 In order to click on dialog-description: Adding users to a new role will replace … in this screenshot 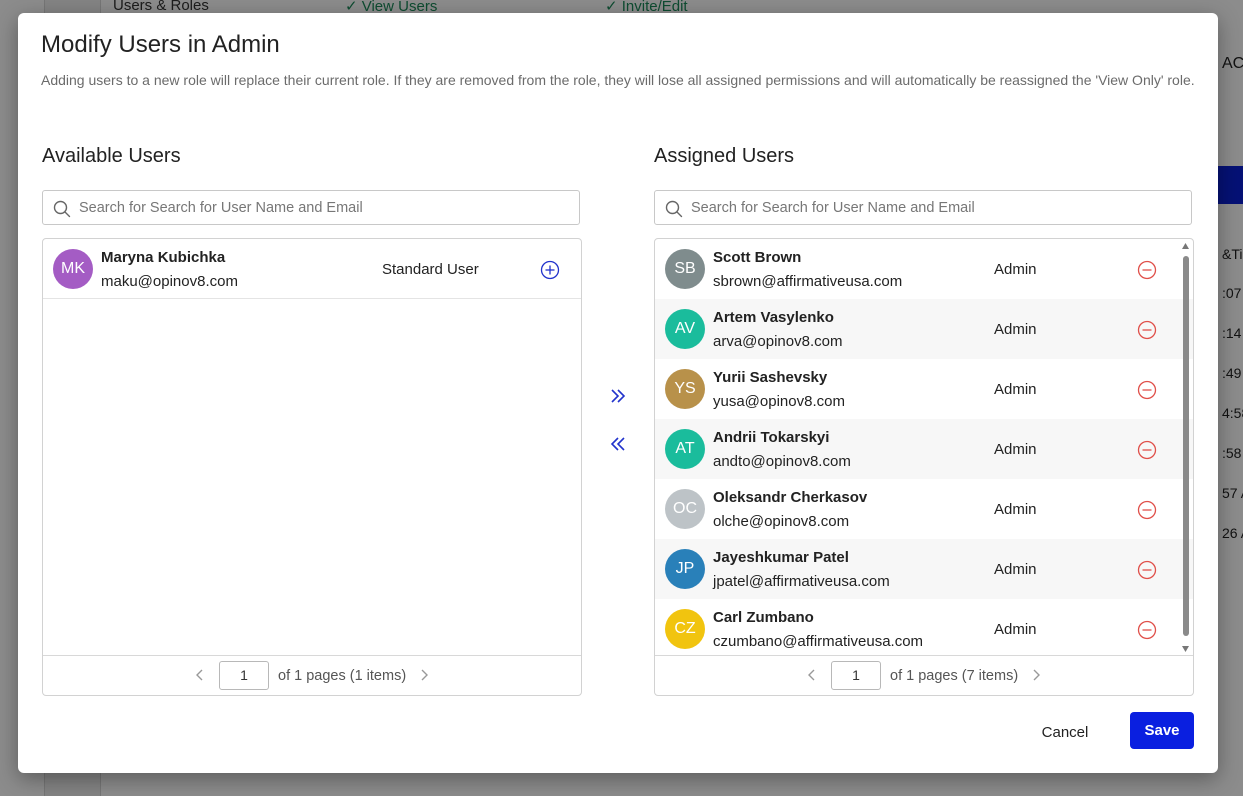, I will do `click(618, 80)`.